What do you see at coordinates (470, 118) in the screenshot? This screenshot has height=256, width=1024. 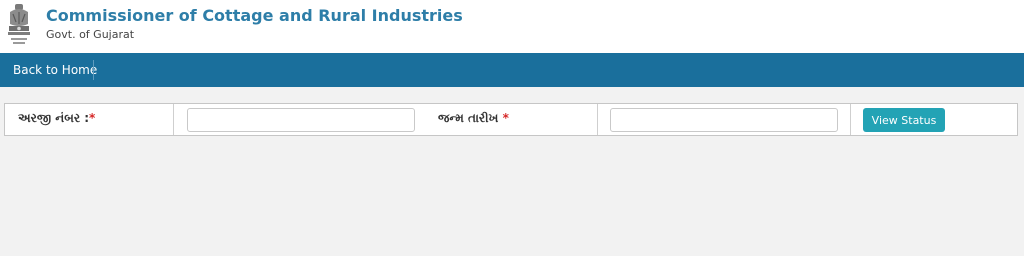 I see `birth-date-label-text: જન્મ તારીખ` at bounding box center [470, 118].